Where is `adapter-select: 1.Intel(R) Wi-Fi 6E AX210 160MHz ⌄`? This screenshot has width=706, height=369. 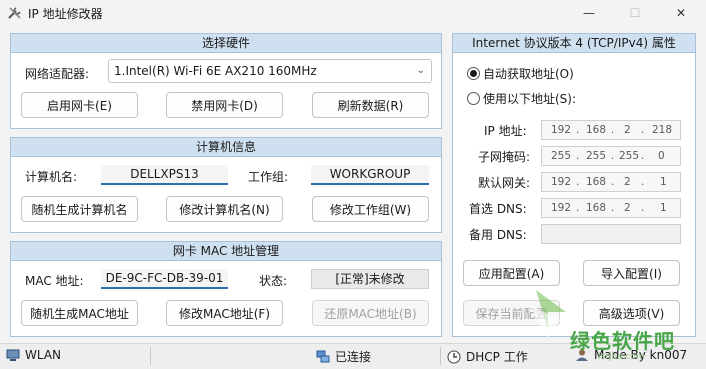
adapter-select: 1.Intel(R) Wi-Fi 6E AX210 160MHz ⌄ is located at coordinates (270, 71).